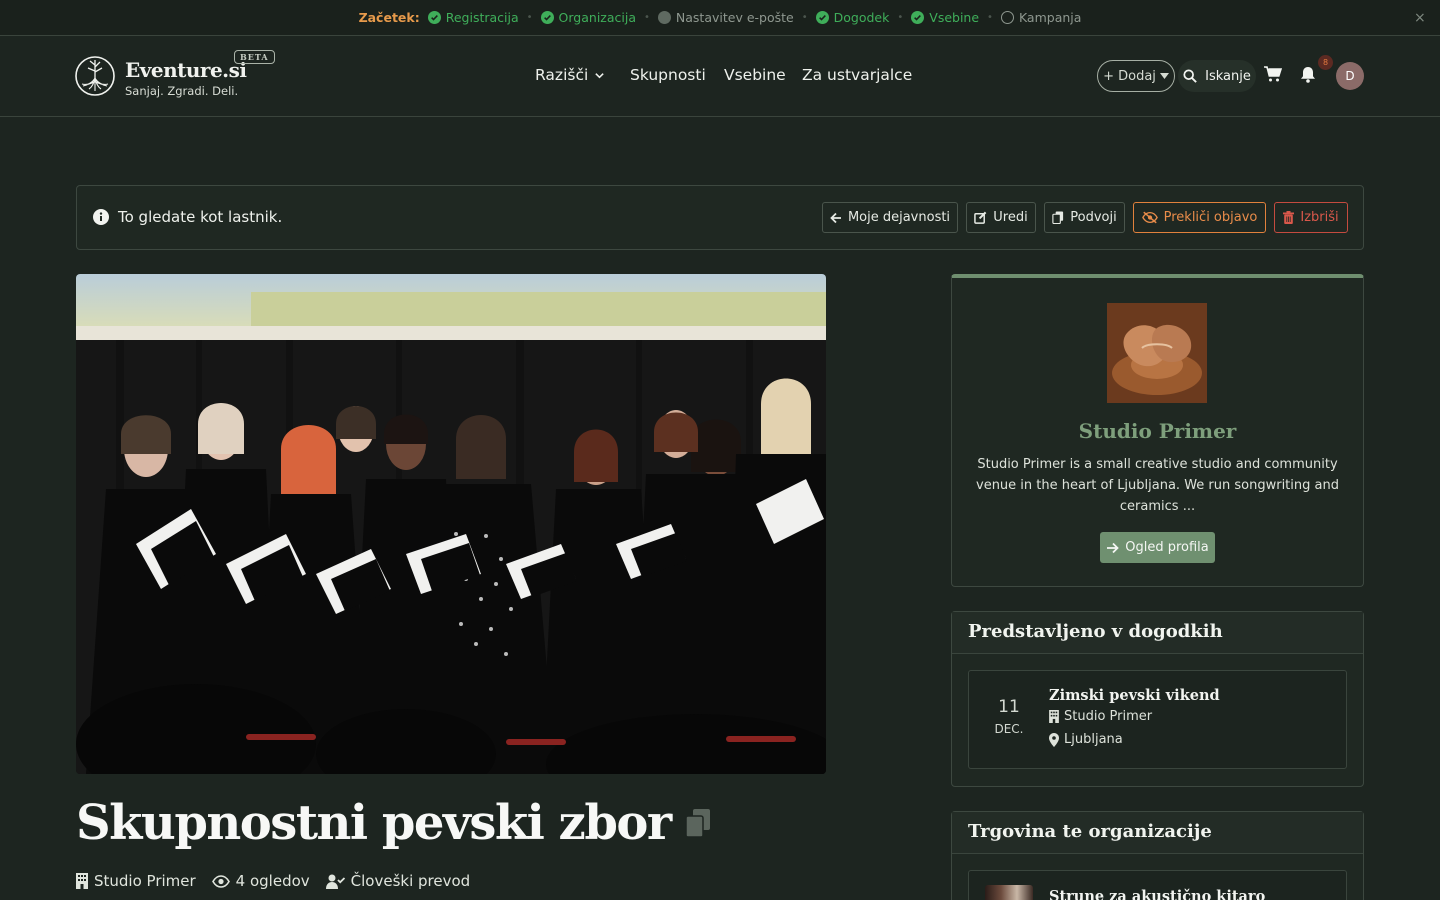  I want to click on arrow-right-icon, so click(1113, 547).